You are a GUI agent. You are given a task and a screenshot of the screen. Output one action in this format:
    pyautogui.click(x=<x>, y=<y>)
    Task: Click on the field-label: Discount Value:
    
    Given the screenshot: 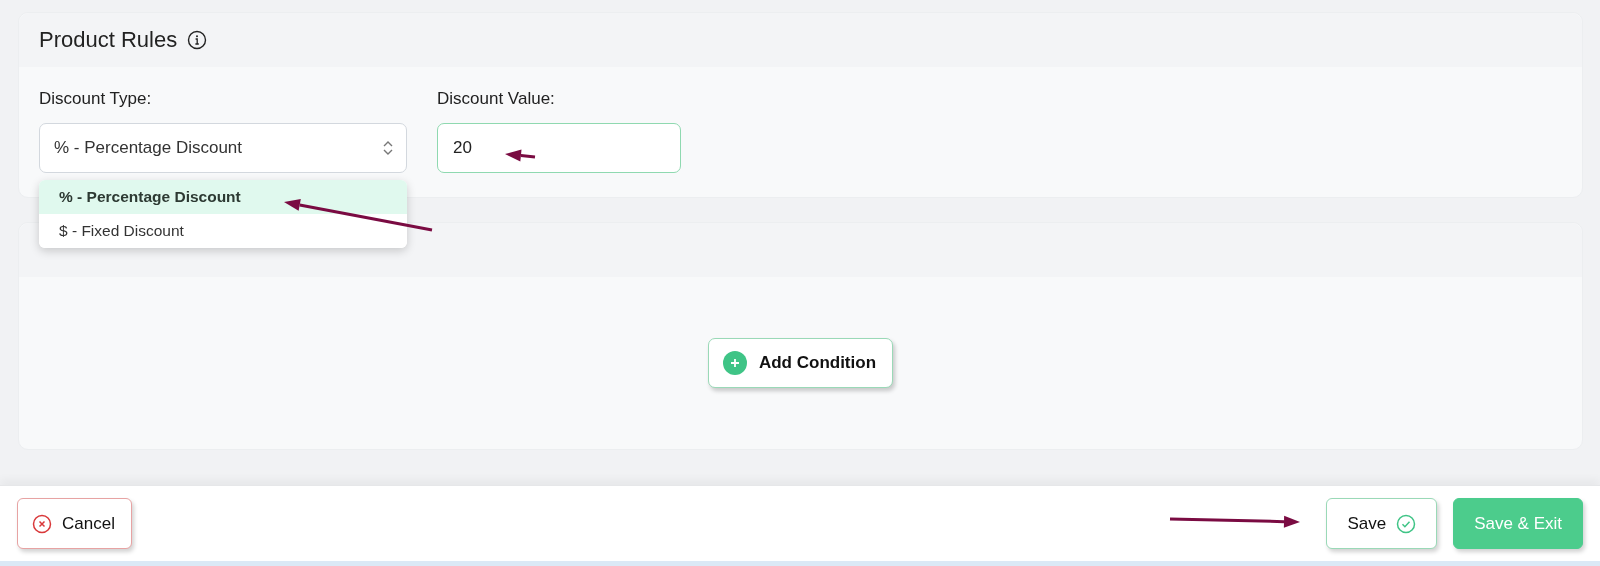 What is the action you would take?
    pyautogui.click(x=496, y=99)
    